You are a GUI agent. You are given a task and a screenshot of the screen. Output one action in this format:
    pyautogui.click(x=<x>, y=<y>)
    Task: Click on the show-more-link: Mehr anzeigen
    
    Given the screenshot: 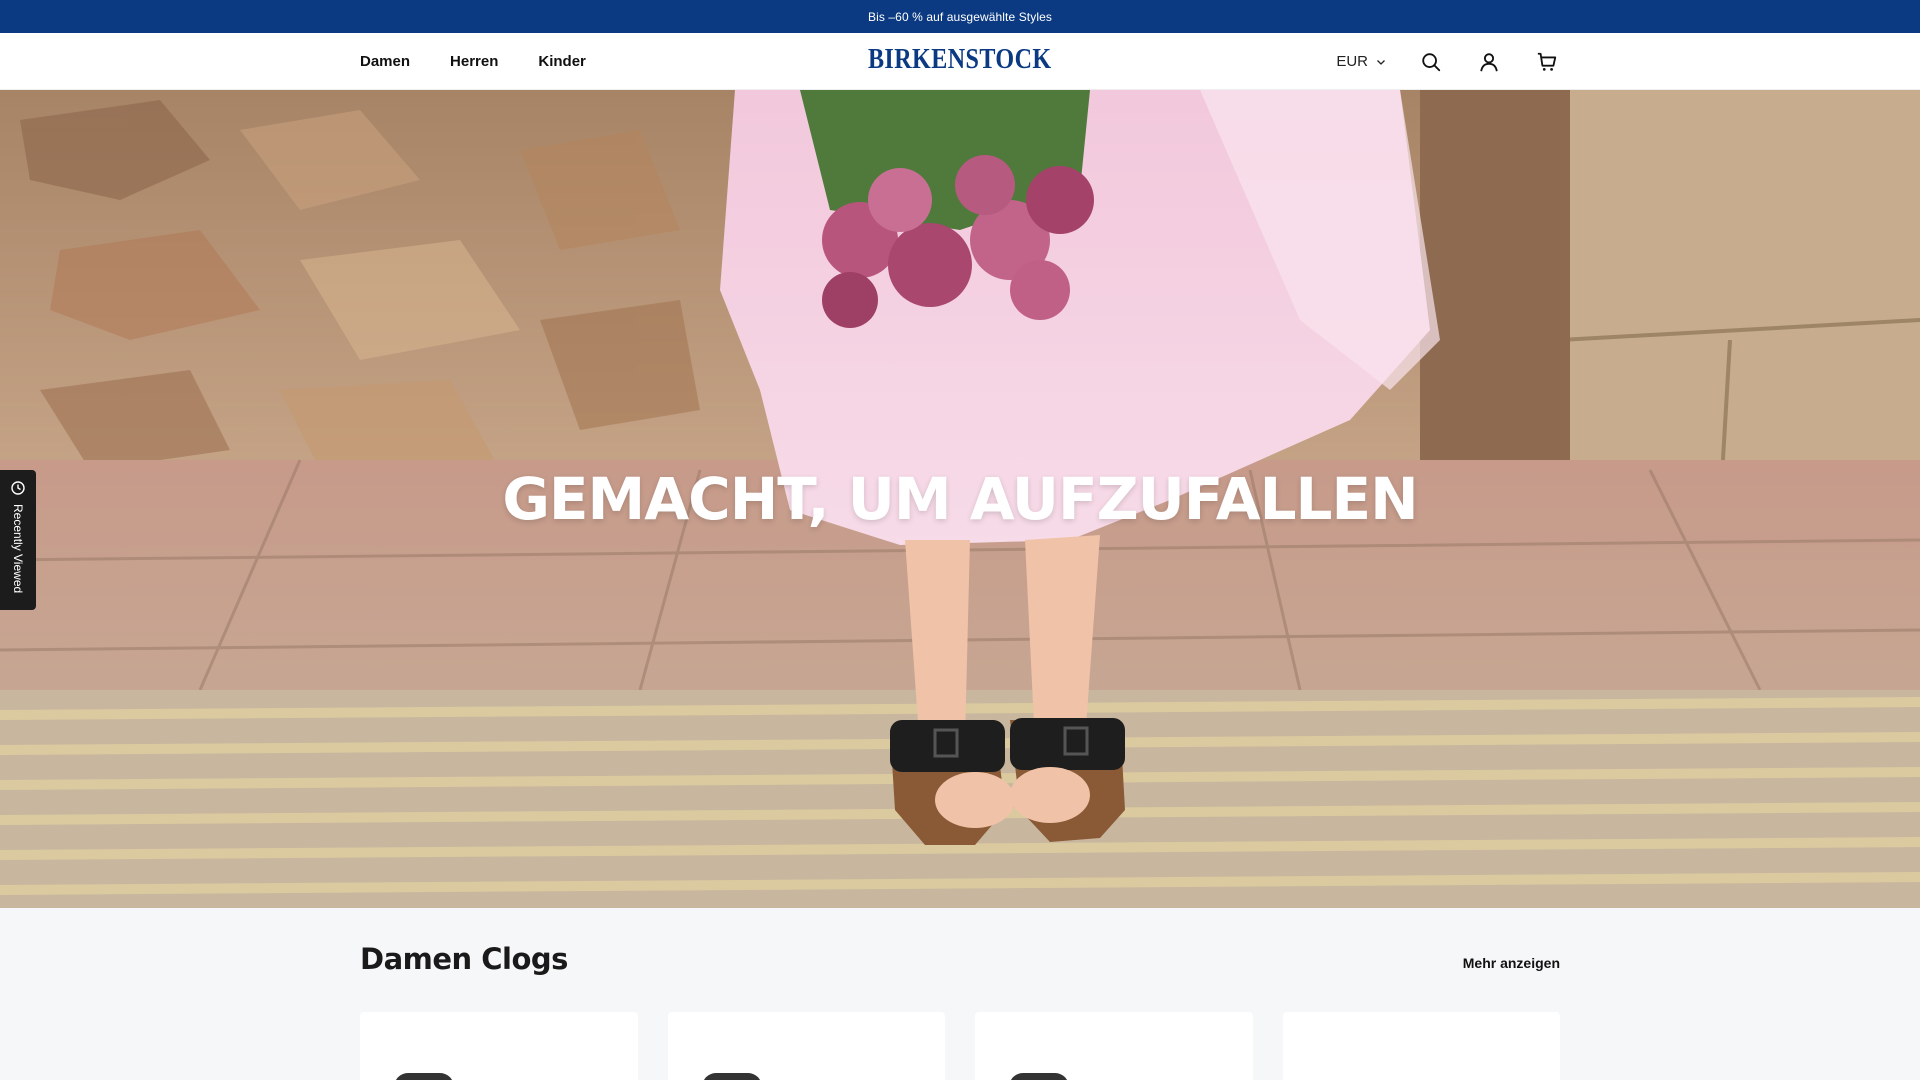 What is the action you would take?
    pyautogui.click(x=1511, y=963)
    